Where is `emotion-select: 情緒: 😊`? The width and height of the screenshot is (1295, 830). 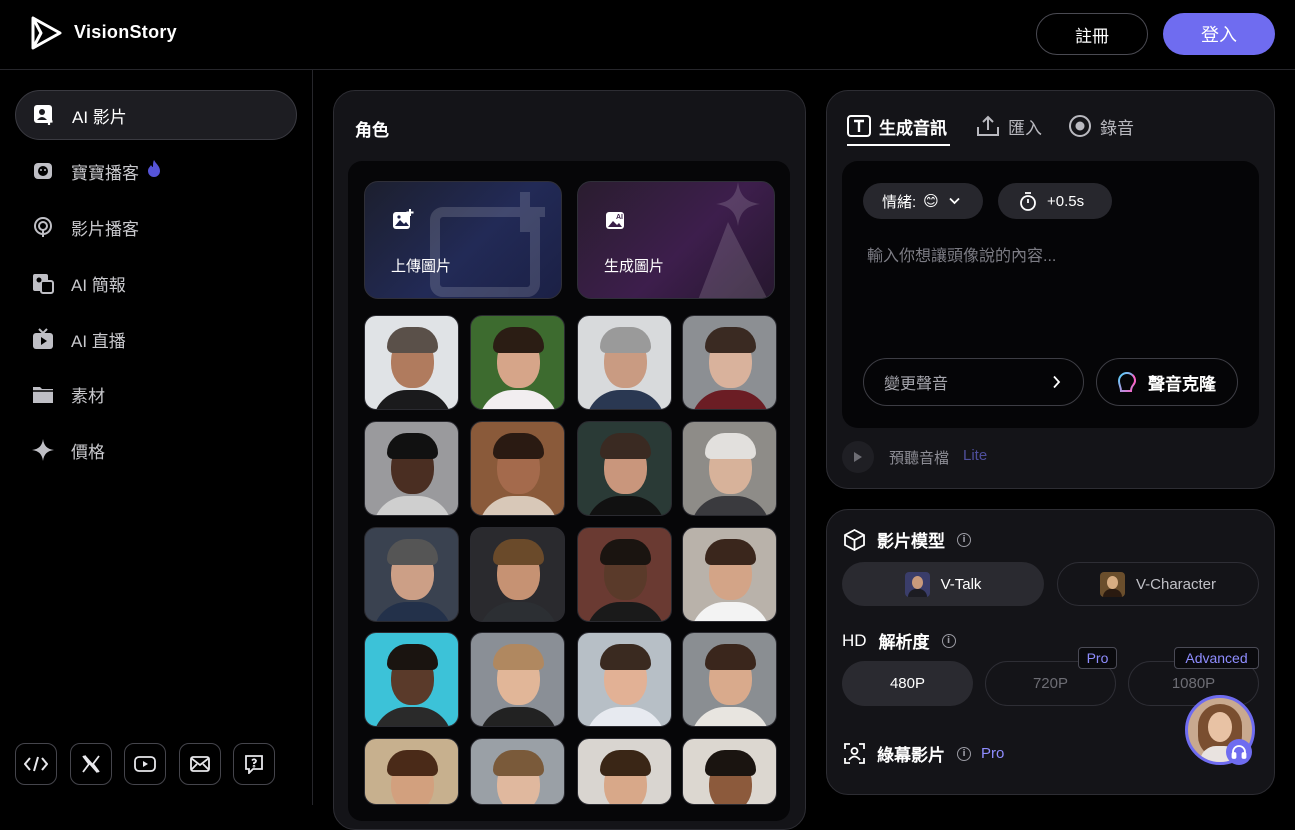 emotion-select: 情緒: 😊 is located at coordinates (923, 201).